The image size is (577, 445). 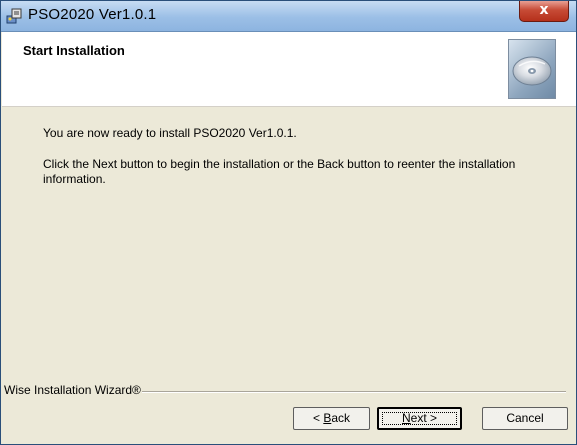 What do you see at coordinates (354, 392) in the screenshot?
I see `footer-divider` at bounding box center [354, 392].